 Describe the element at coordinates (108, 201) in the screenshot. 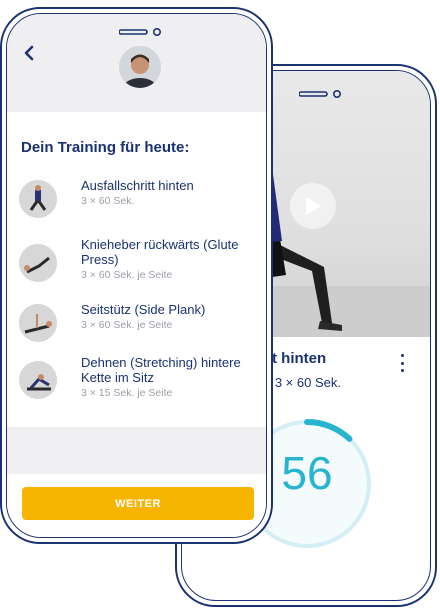

I see `exercise-meta: 3 × 60 Sek.` at that location.